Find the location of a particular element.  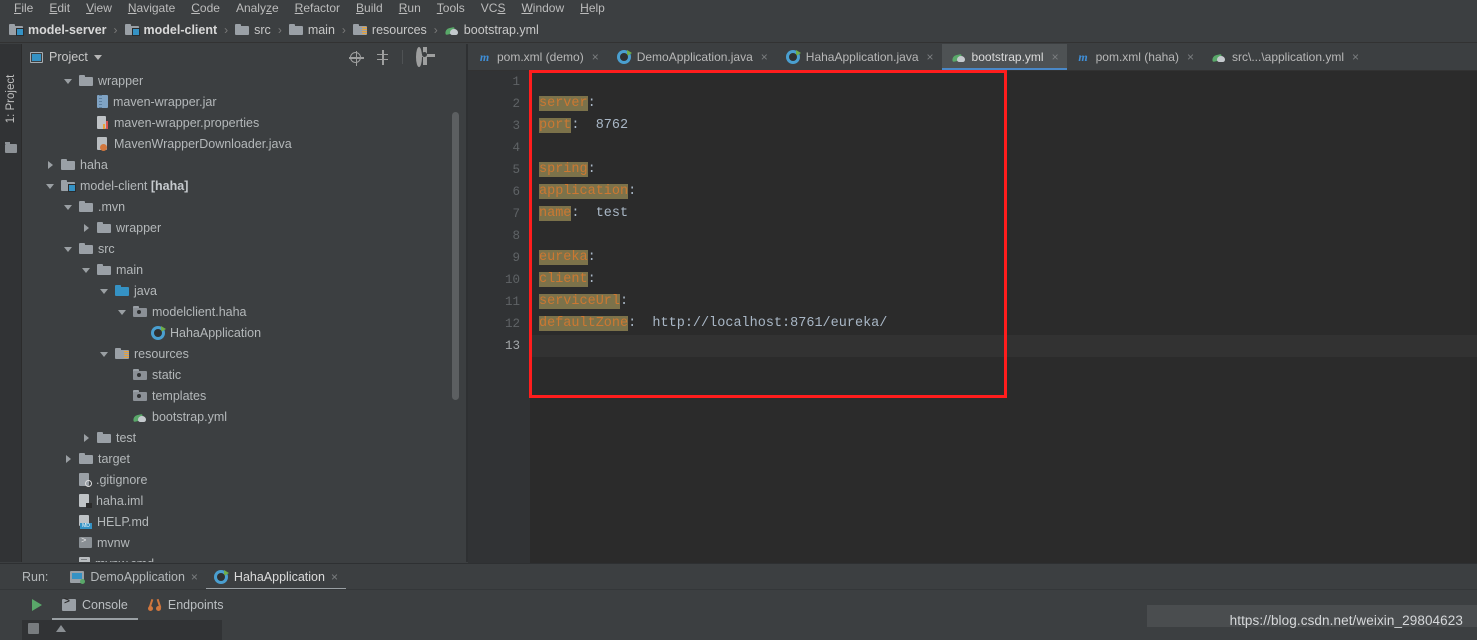

view-tab-console: Console is located at coordinates (95, 605).